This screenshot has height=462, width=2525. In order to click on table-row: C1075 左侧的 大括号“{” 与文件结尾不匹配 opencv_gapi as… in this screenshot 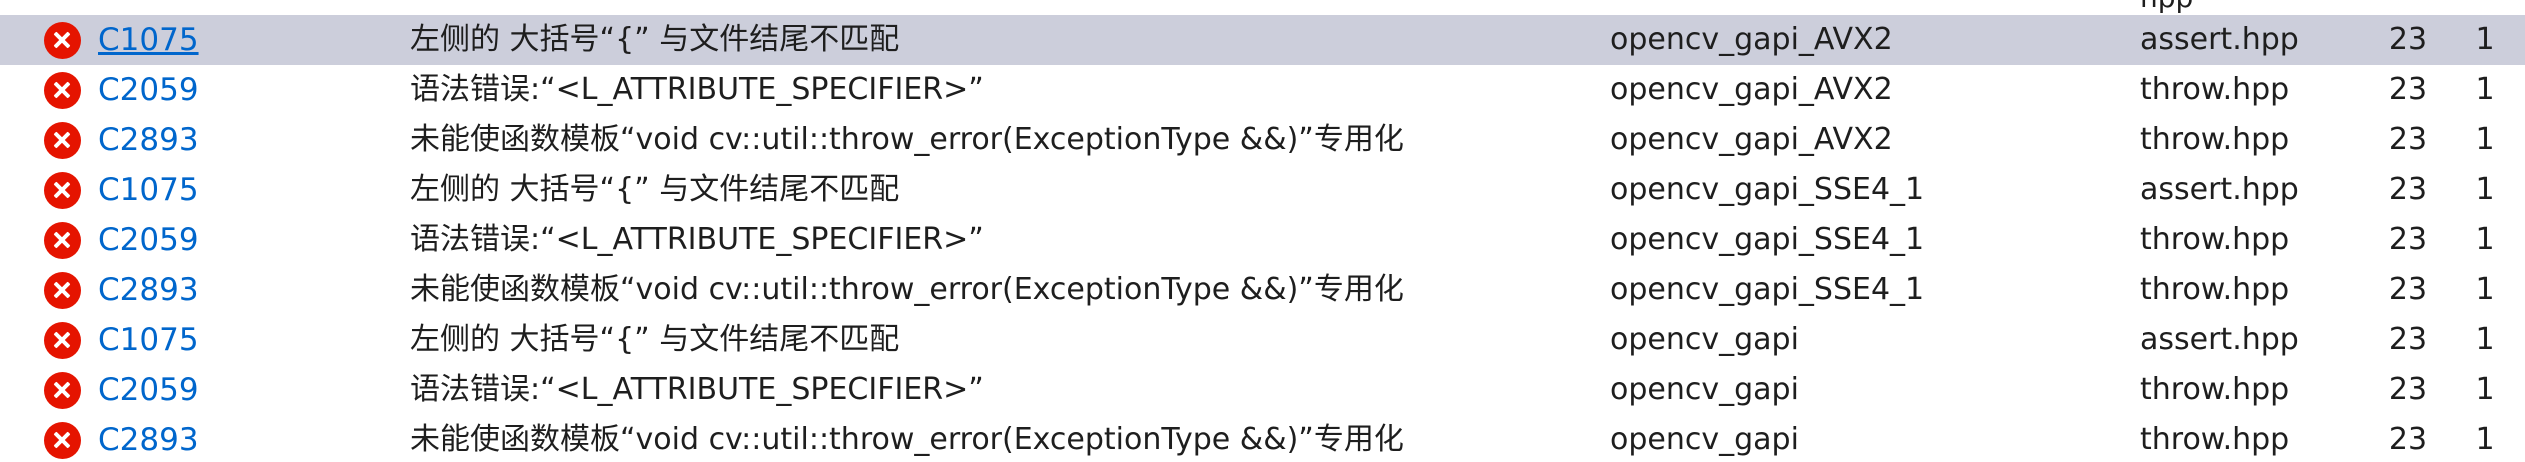, I will do `click(1262, 340)`.